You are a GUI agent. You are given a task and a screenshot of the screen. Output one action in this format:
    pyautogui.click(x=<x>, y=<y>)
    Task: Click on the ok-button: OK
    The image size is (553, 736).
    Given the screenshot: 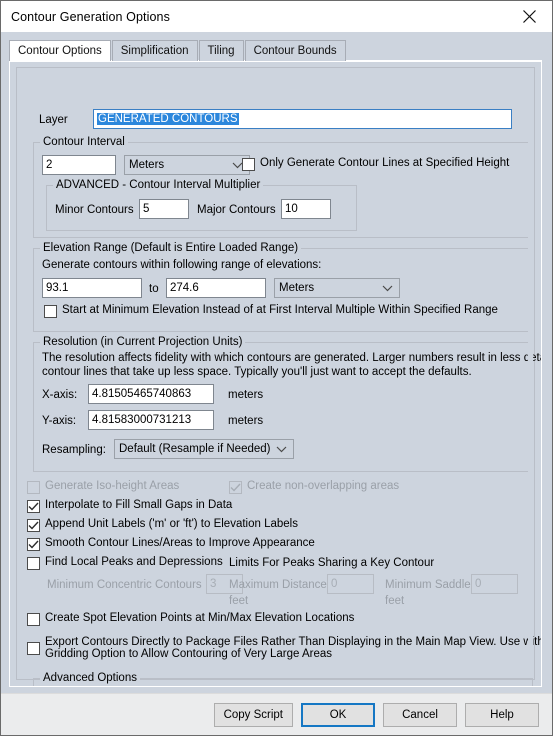 What is the action you would take?
    pyautogui.click(x=338, y=714)
    